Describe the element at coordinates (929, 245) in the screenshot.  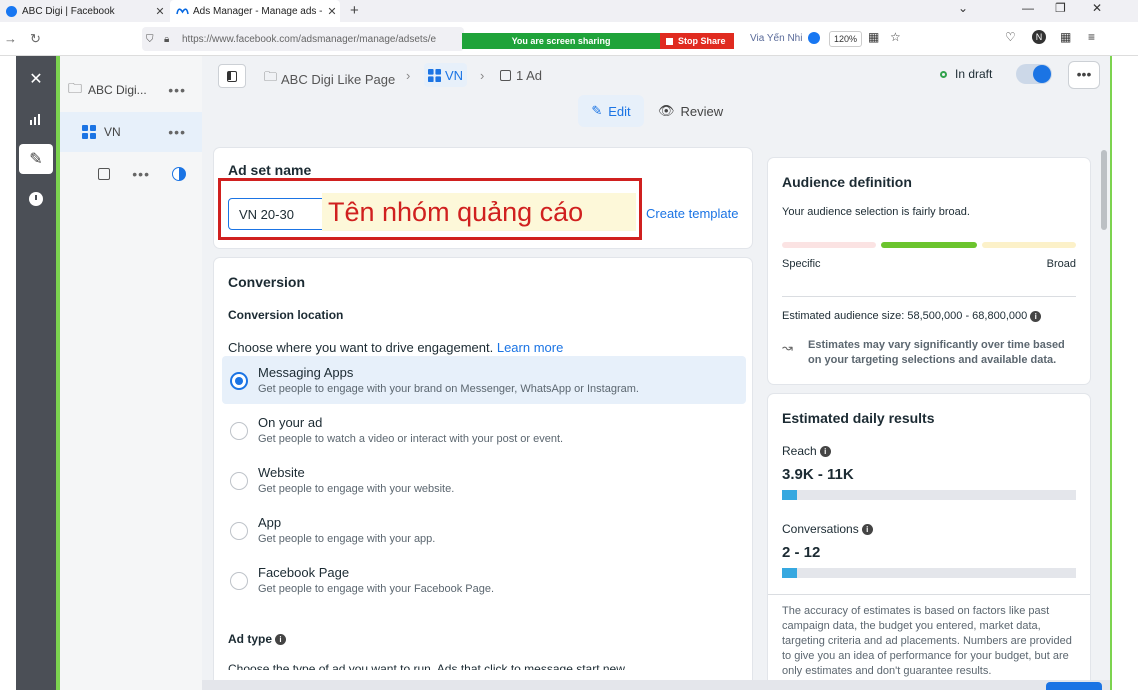
I see `audience-meter-fair` at that location.